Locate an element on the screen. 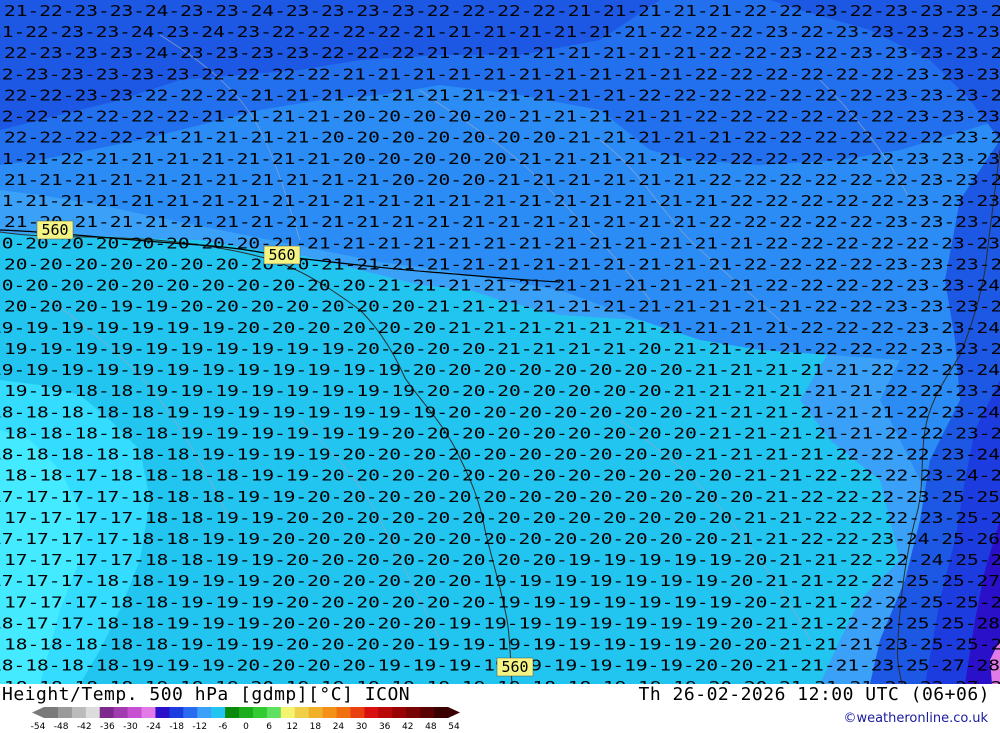 This screenshot has height=733, width=1000. color-scale-tick-label: -24 is located at coordinates (153, 726).